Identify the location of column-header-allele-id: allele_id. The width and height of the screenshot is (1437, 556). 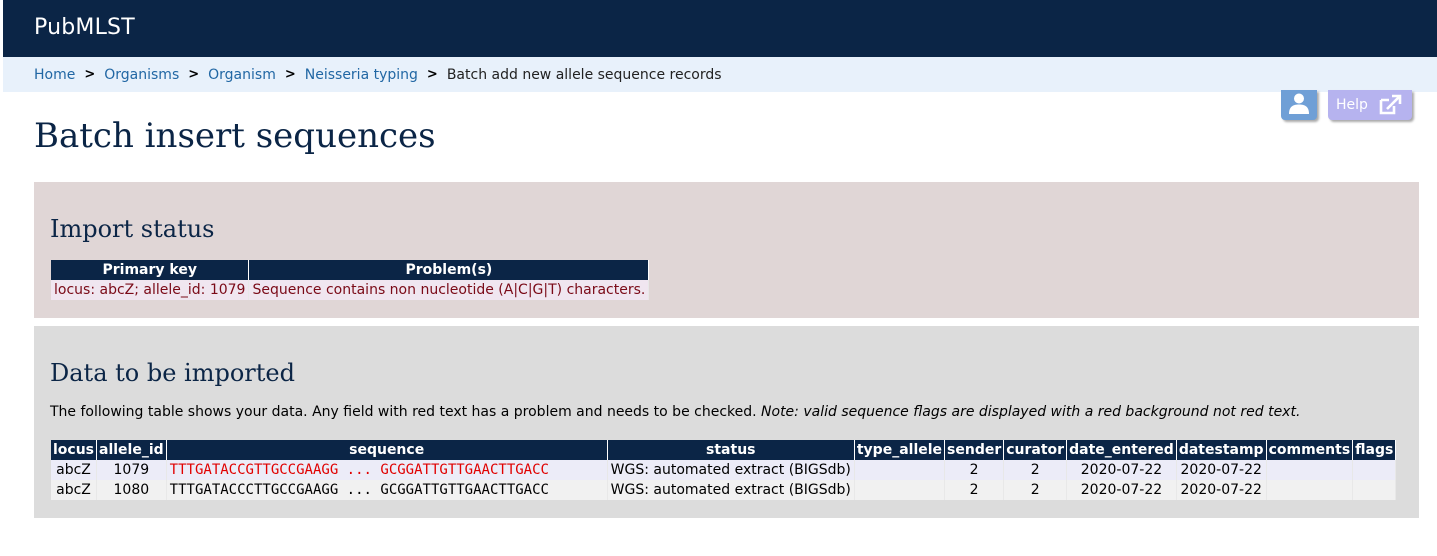
(131, 450).